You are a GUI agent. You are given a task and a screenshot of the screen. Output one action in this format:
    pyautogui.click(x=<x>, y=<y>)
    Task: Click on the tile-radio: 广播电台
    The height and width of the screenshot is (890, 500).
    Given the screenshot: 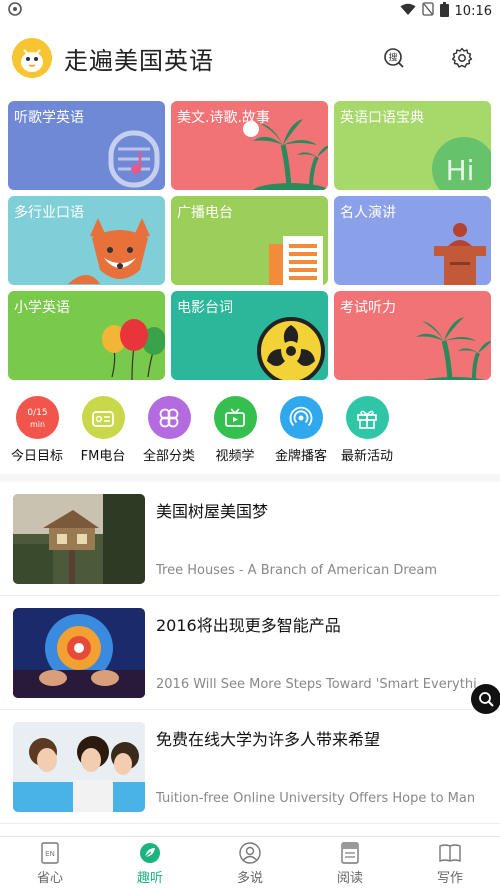 What is the action you would take?
    pyautogui.click(x=249, y=240)
    